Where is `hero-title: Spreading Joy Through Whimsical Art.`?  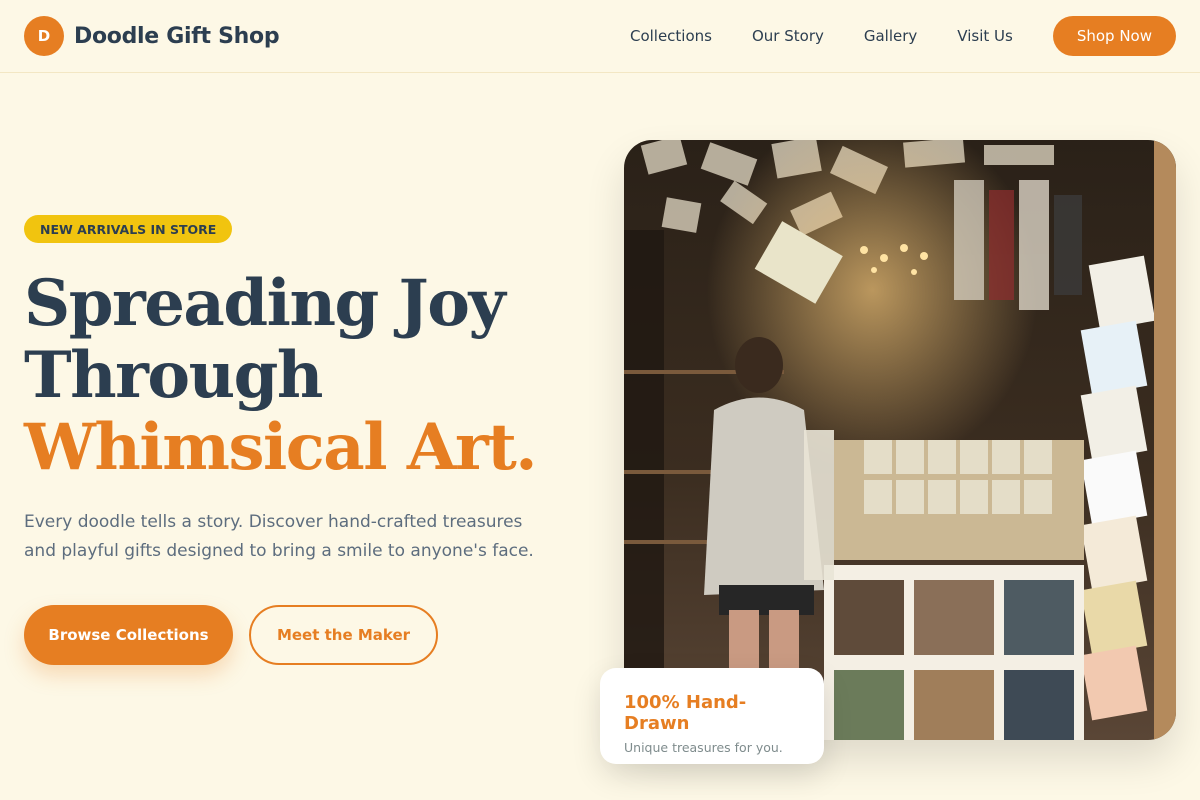 hero-title: Spreading Joy Through Whimsical Art. is located at coordinates (304, 376).